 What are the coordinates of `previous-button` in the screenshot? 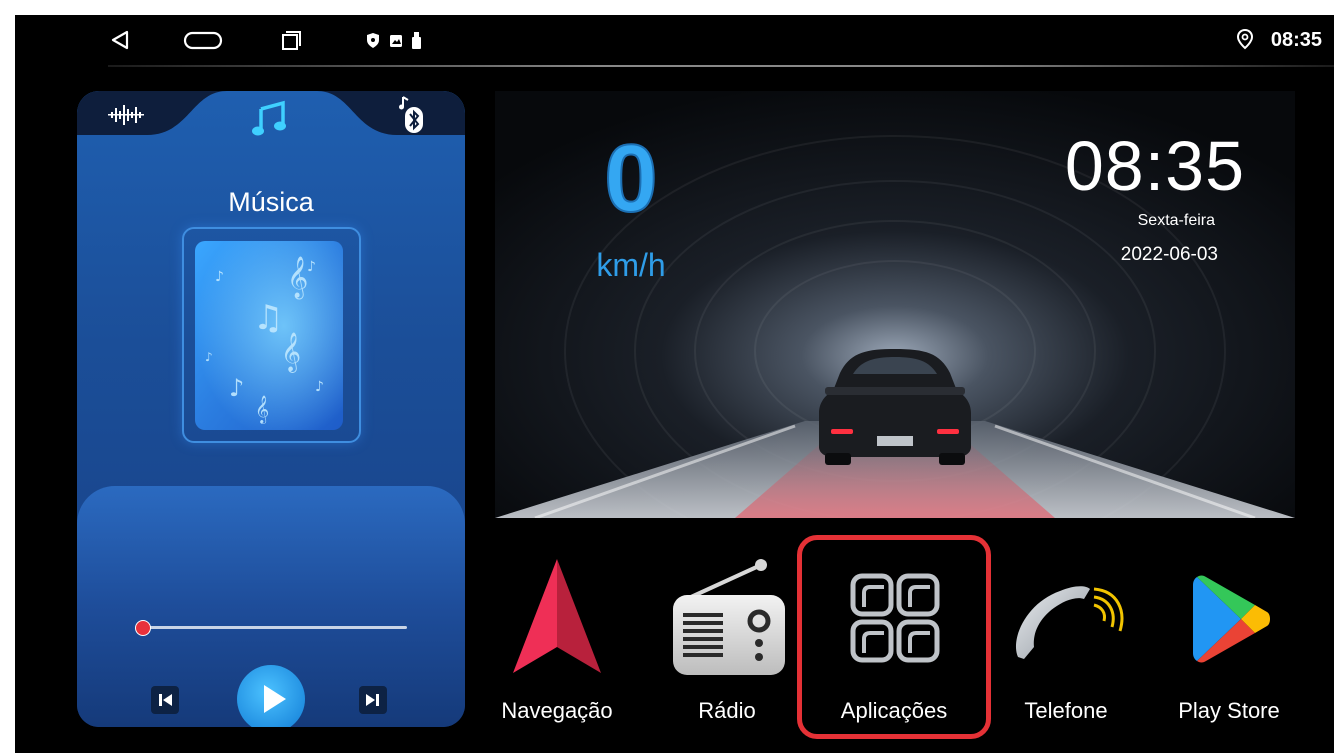 It's located at (165, 702).